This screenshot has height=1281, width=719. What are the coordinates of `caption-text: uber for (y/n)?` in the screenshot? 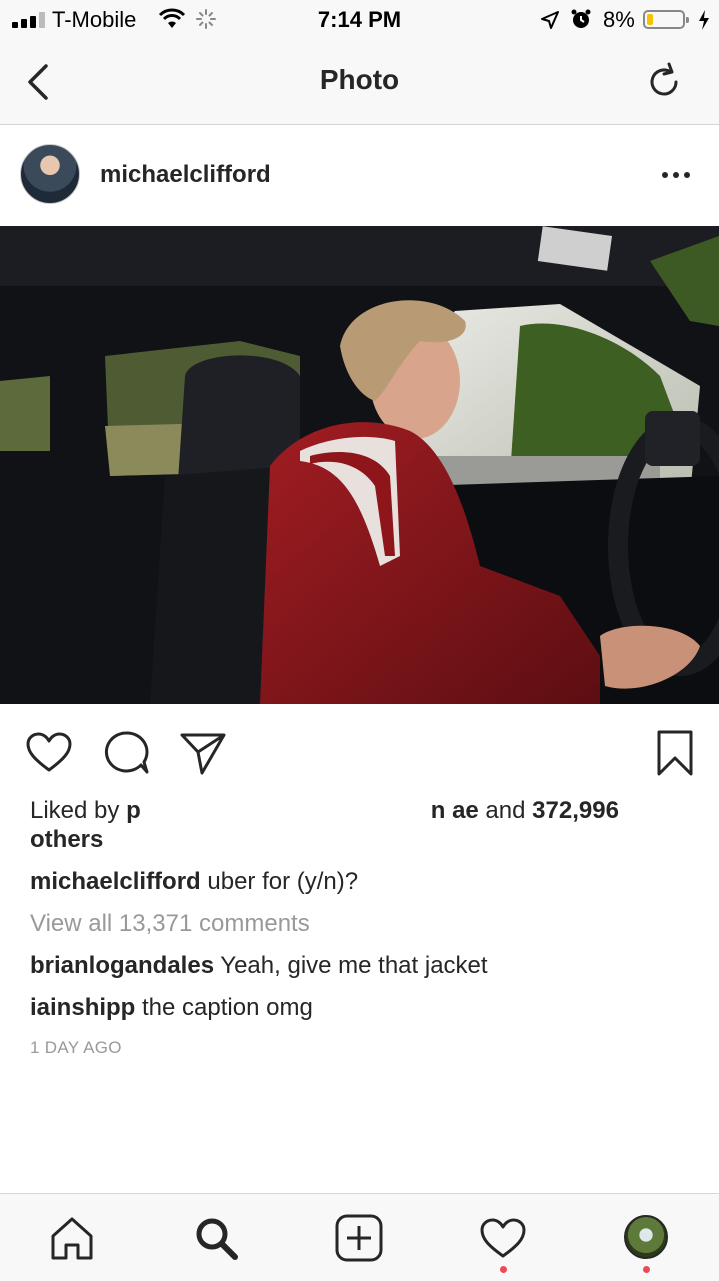 It's located at (279, 881).